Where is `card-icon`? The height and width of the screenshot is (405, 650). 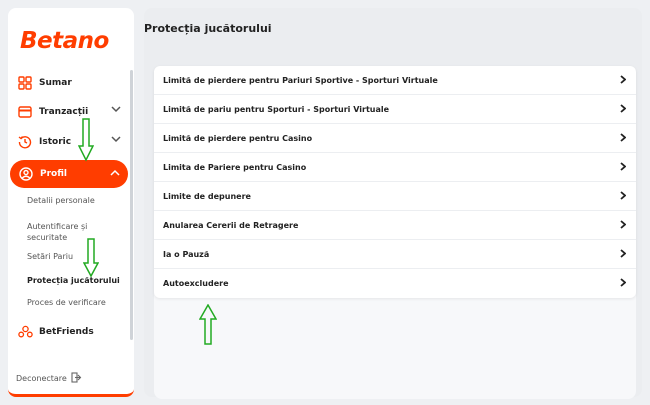
card-icon is located at coordinates (25, 112).